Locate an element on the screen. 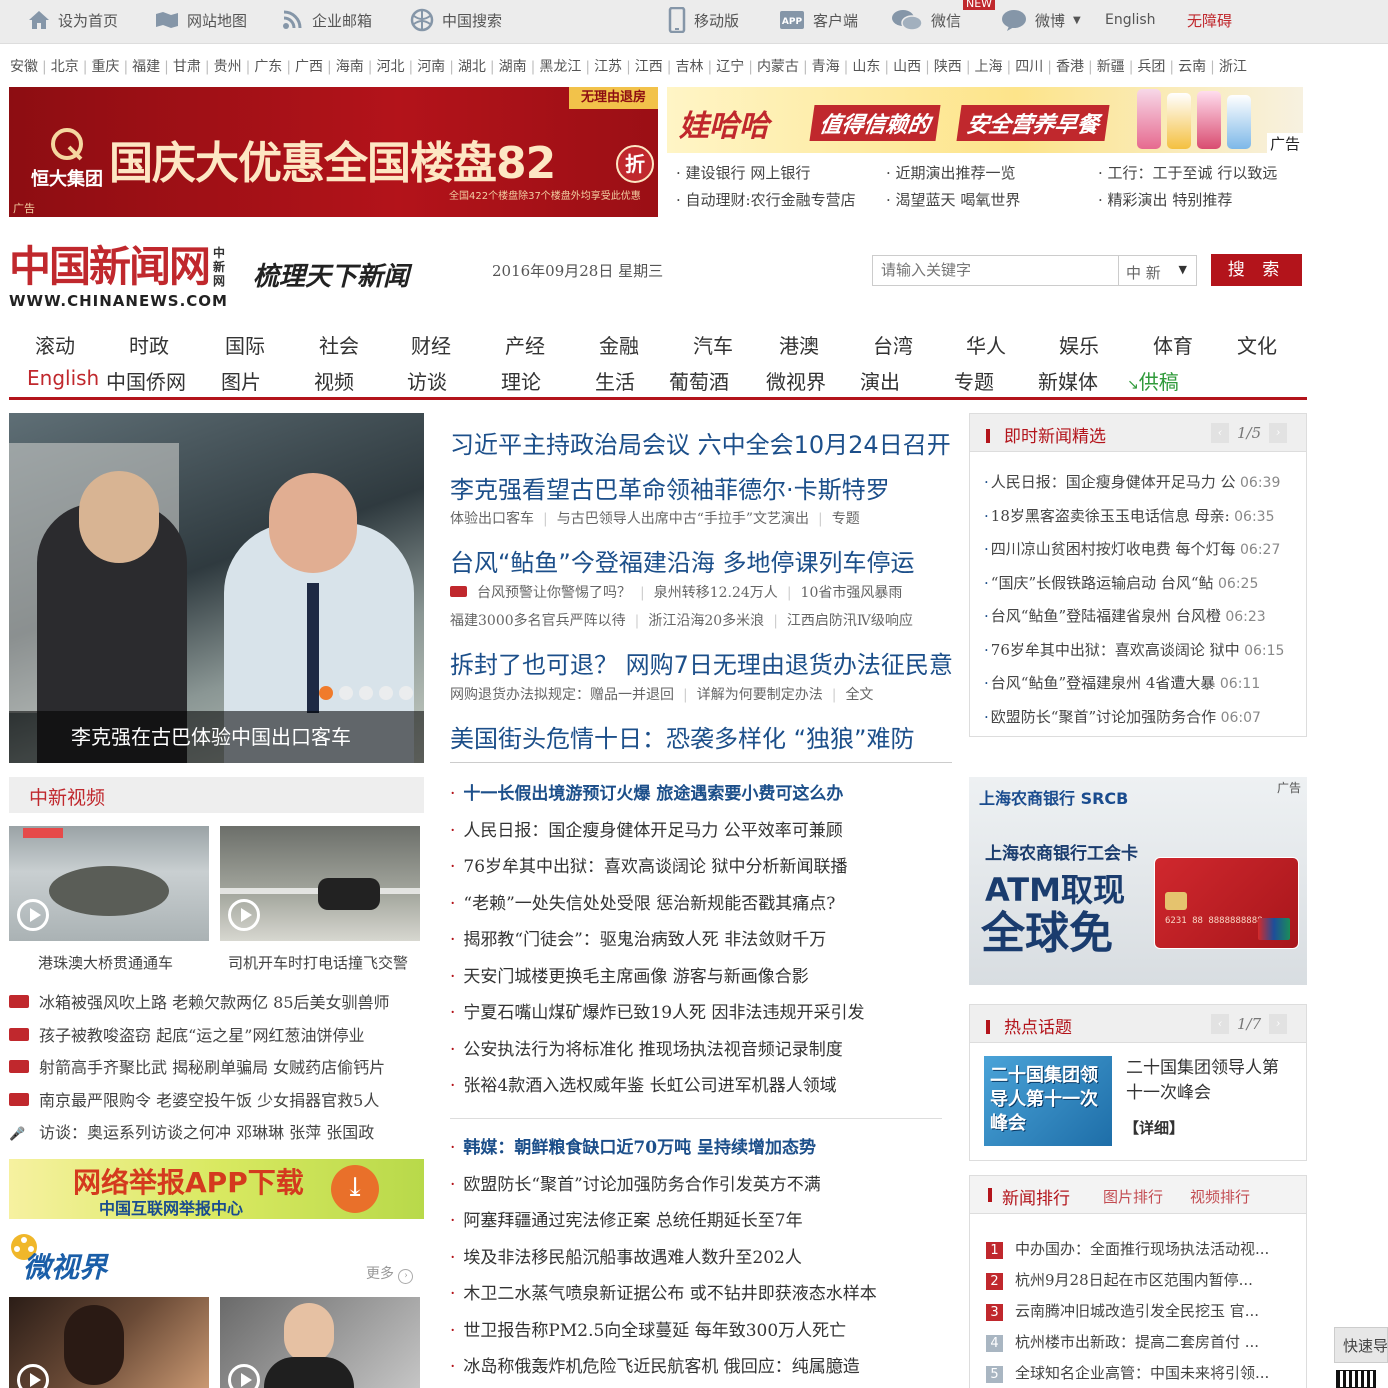 This screenshot has width=1388, height=1388. nav-item: 理论 is located at coordinates (521, 380).